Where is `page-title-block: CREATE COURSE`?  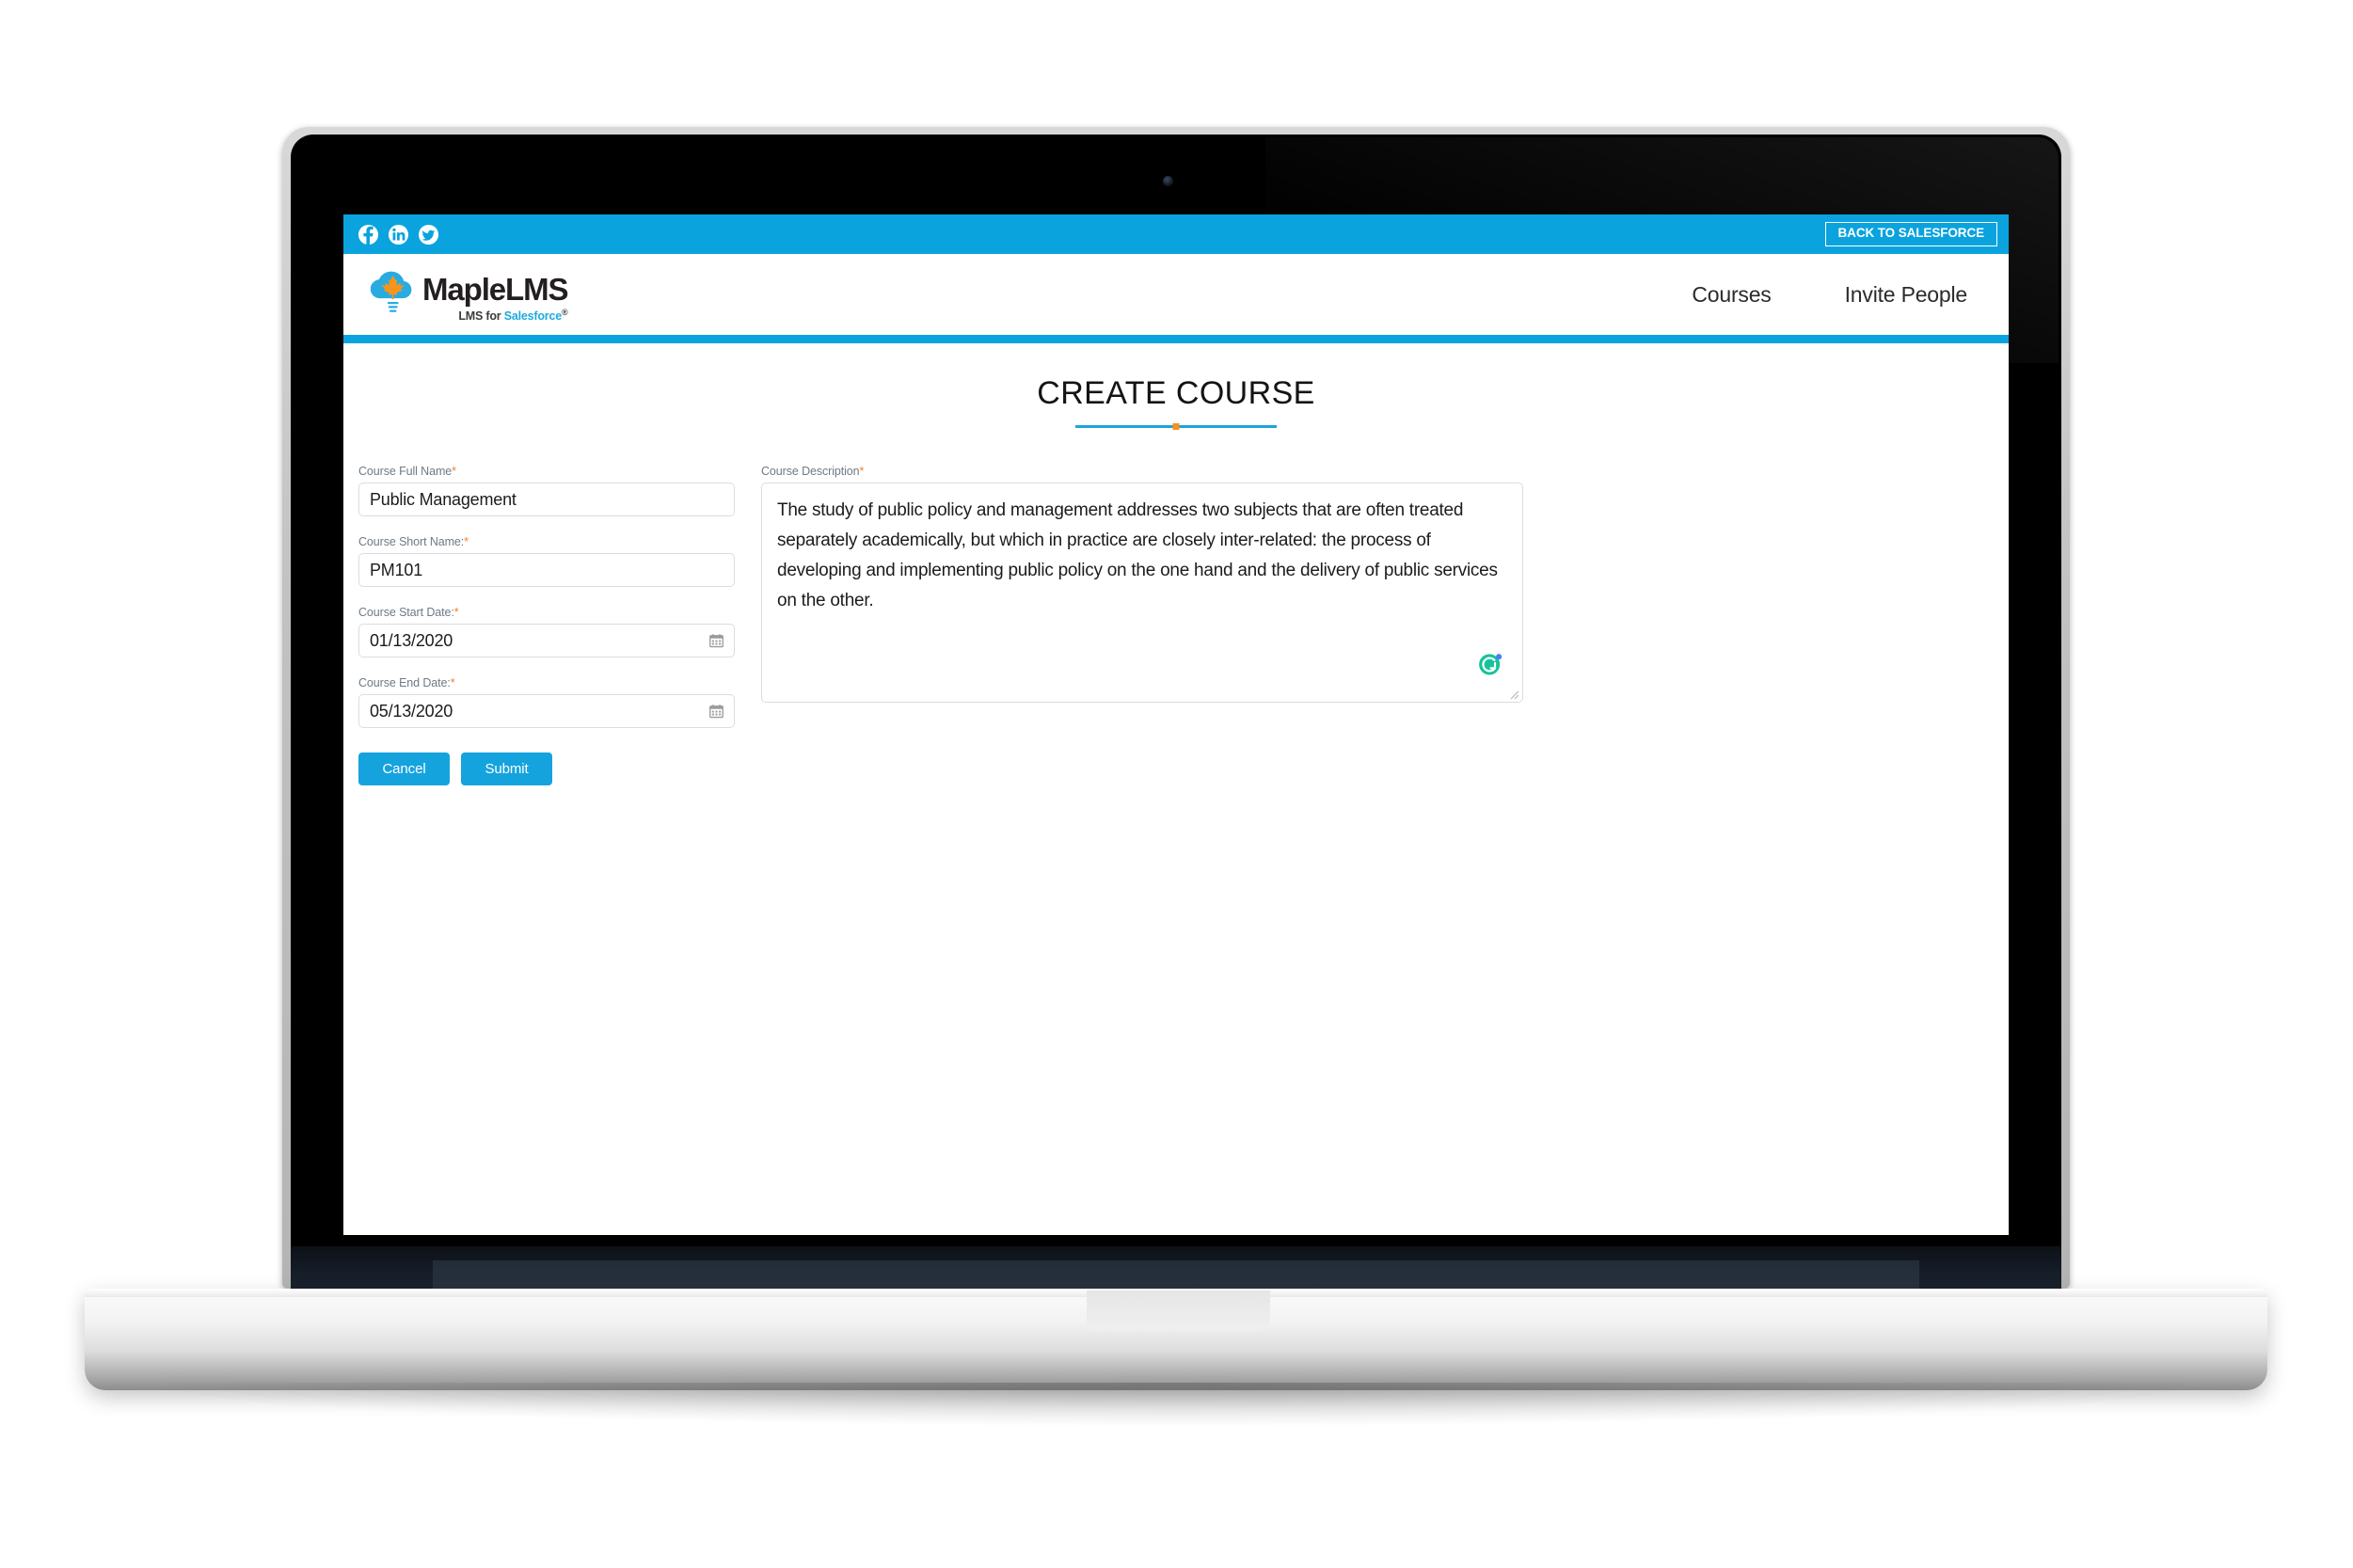
page-title-block: CREATE COURSE is located at coordinates (1176, 386).